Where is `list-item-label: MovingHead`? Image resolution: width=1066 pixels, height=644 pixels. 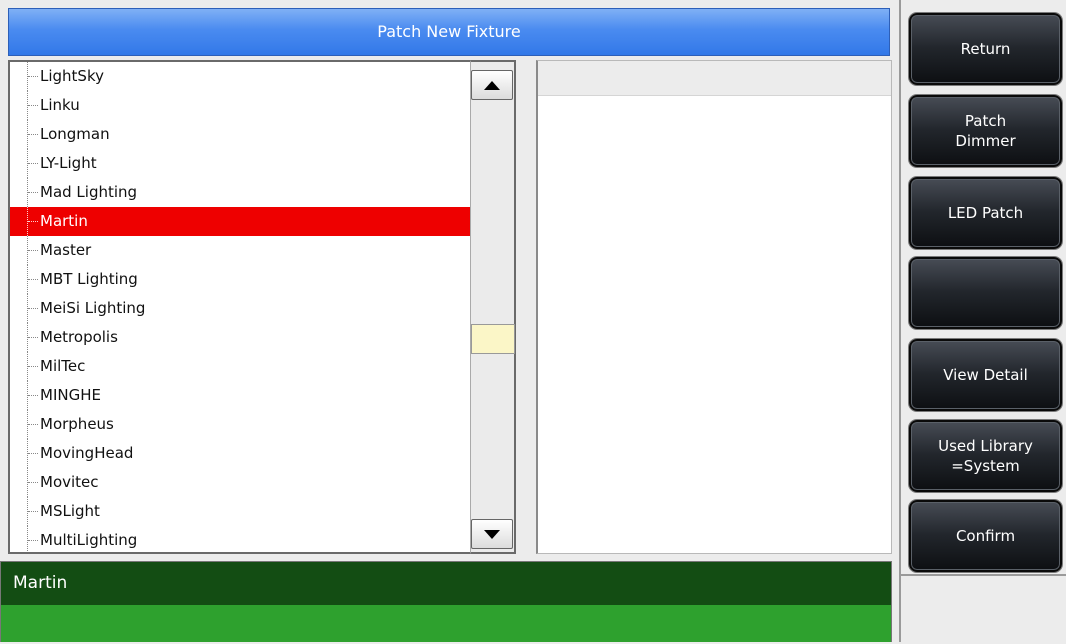
list-item-label: MovingHead is located at coordinates (87, 453).